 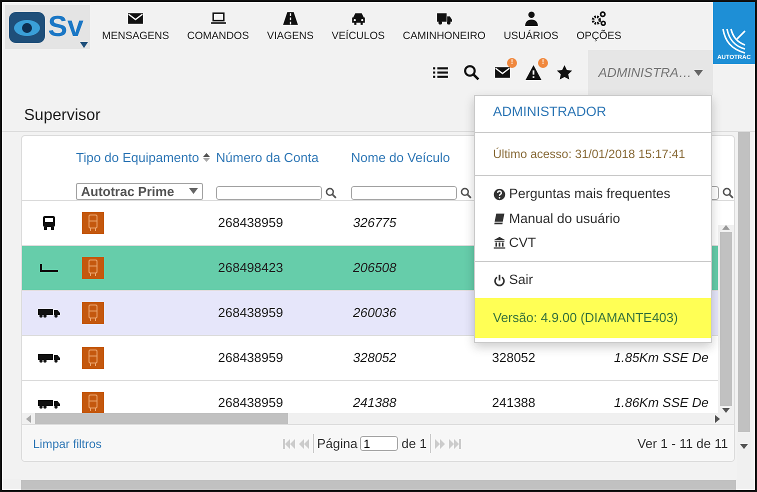 I want to click on location-text: 1.85Km SSE De, so click(x=661, y=357).